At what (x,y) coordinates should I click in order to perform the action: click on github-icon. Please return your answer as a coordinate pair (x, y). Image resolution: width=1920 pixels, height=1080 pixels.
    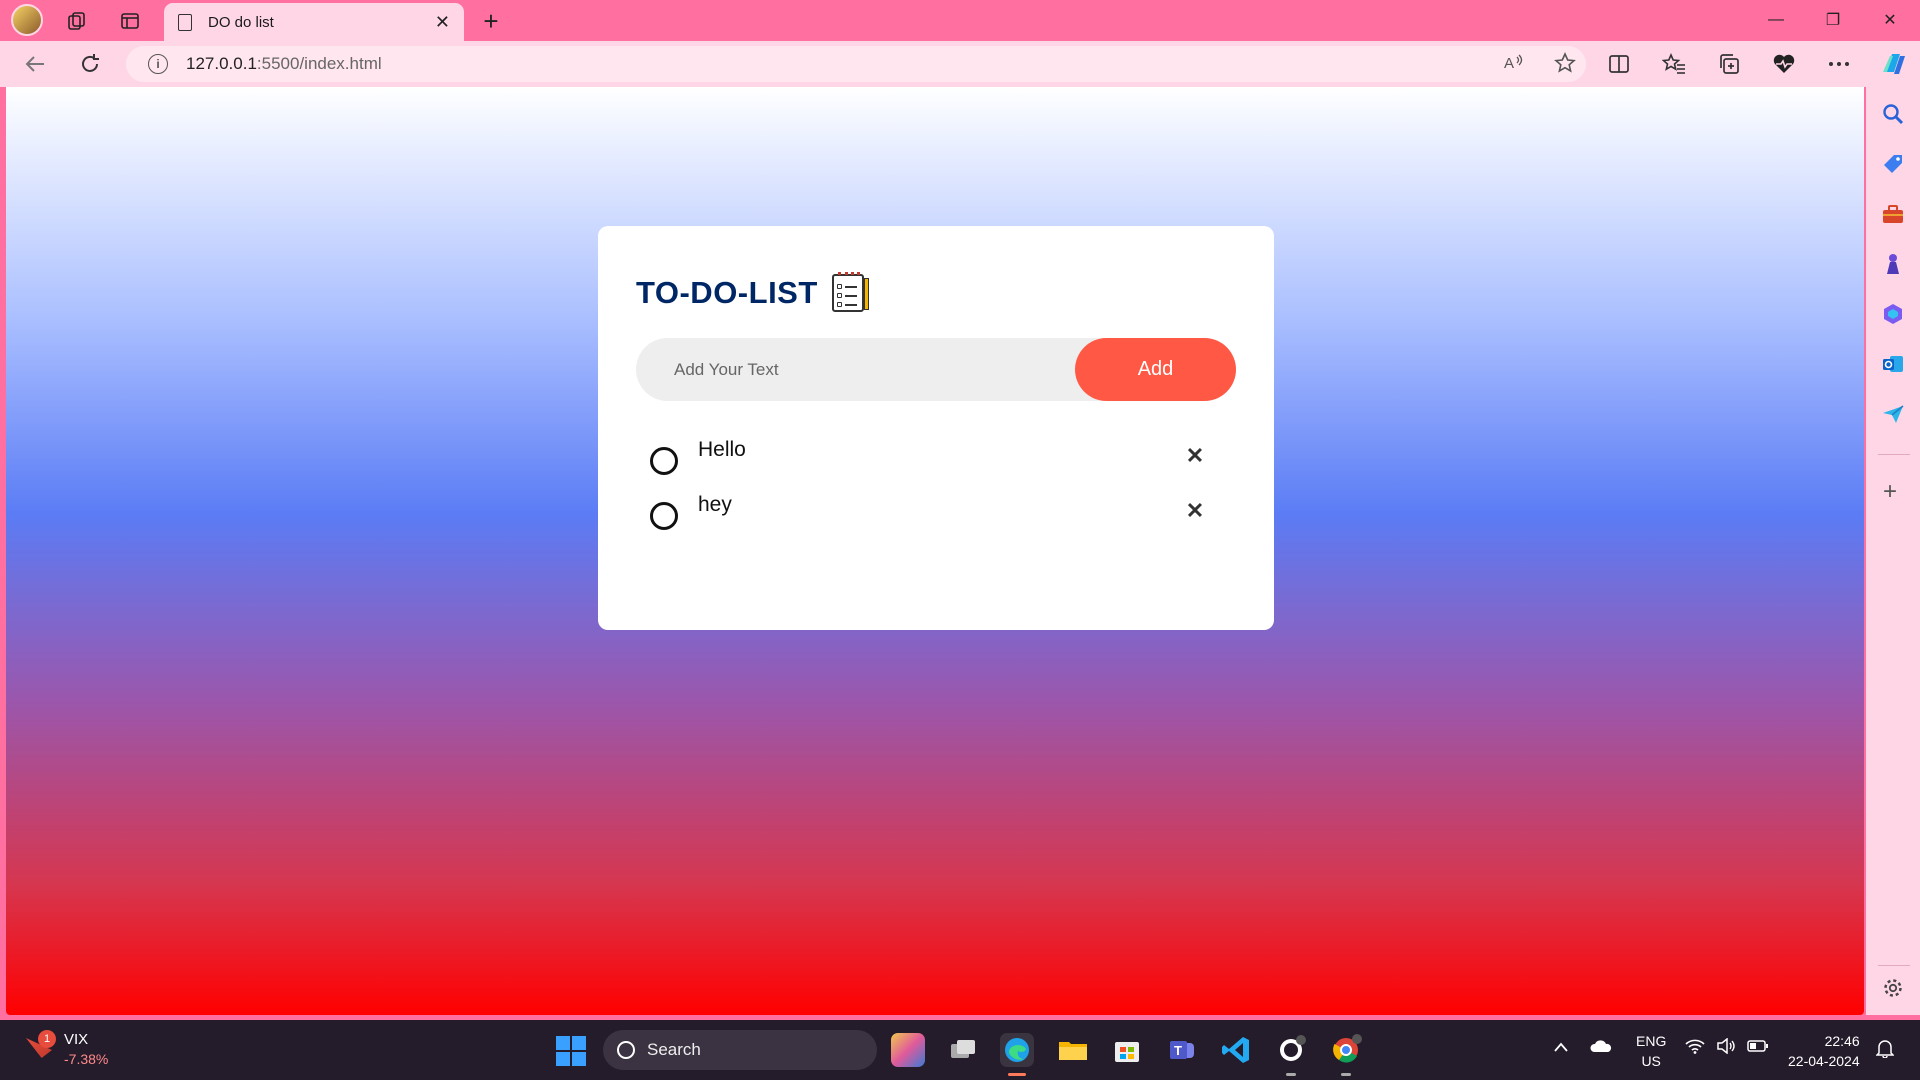
    Looking at the image, I should click on (1291, 1050).